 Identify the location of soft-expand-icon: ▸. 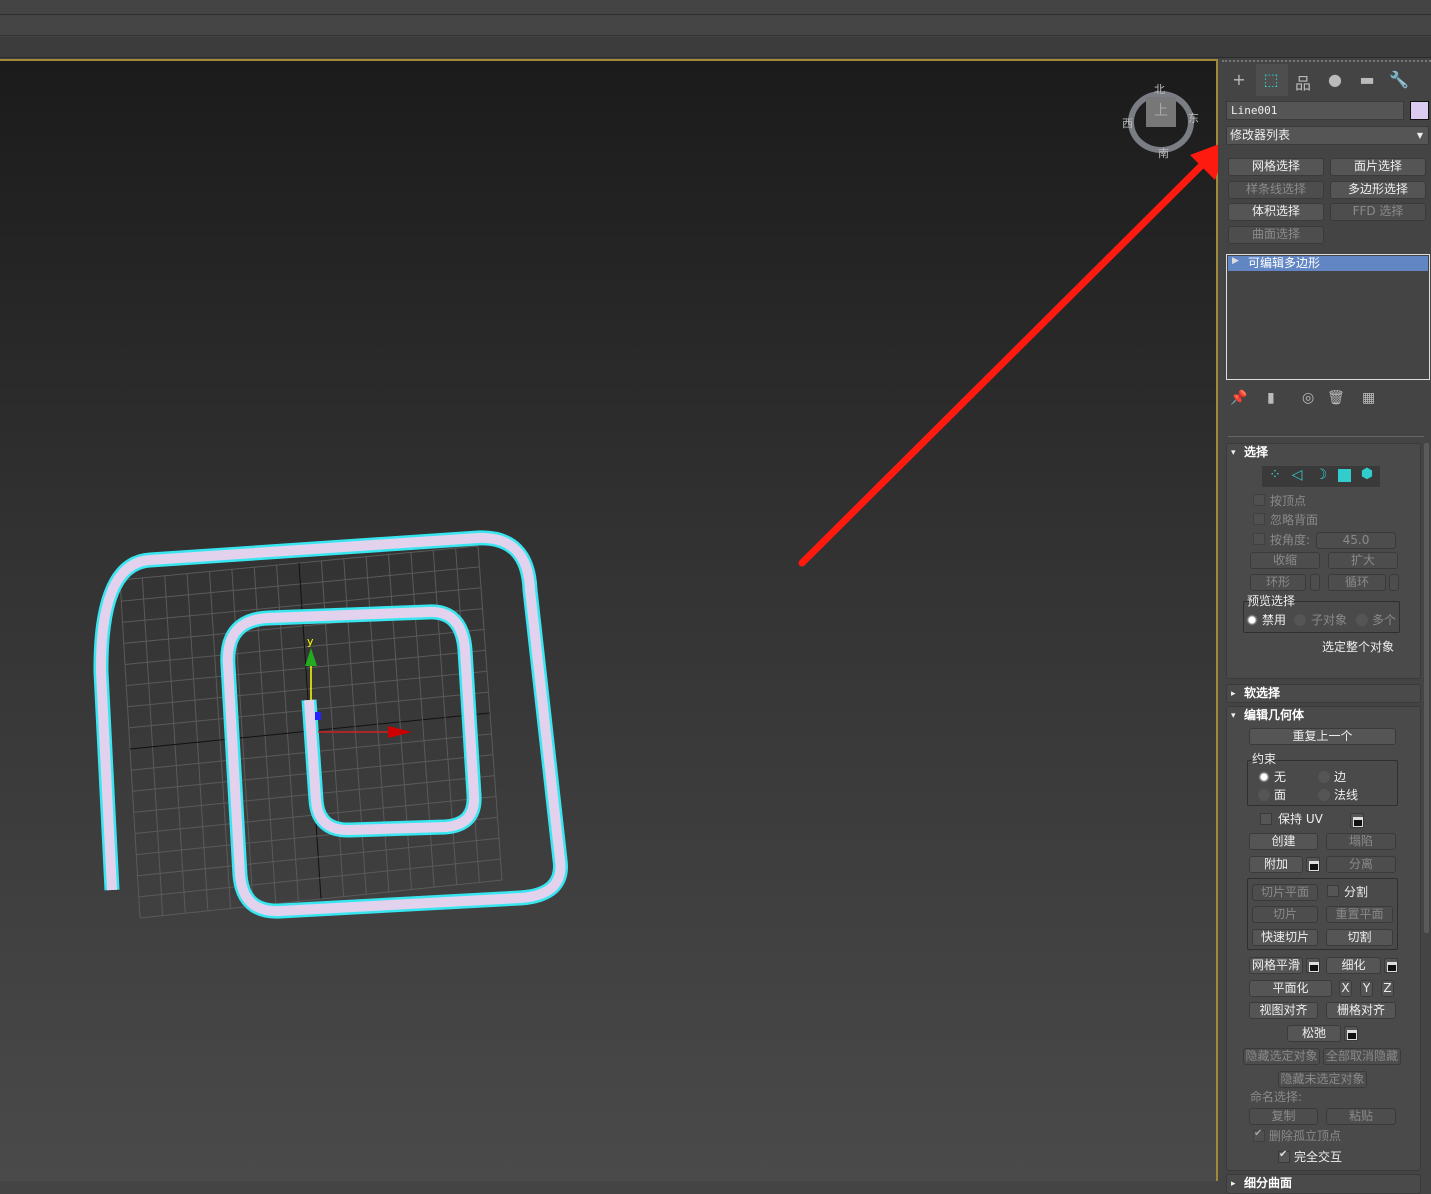
(1233, 694).